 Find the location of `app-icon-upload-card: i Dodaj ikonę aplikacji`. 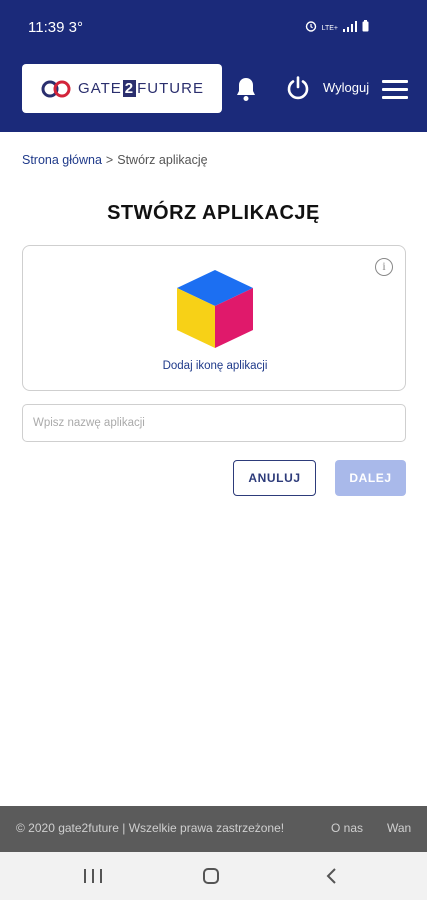

app-icon-upload-card: i Dodaj ikonę aplikacji is located at coordinates (214, 318).